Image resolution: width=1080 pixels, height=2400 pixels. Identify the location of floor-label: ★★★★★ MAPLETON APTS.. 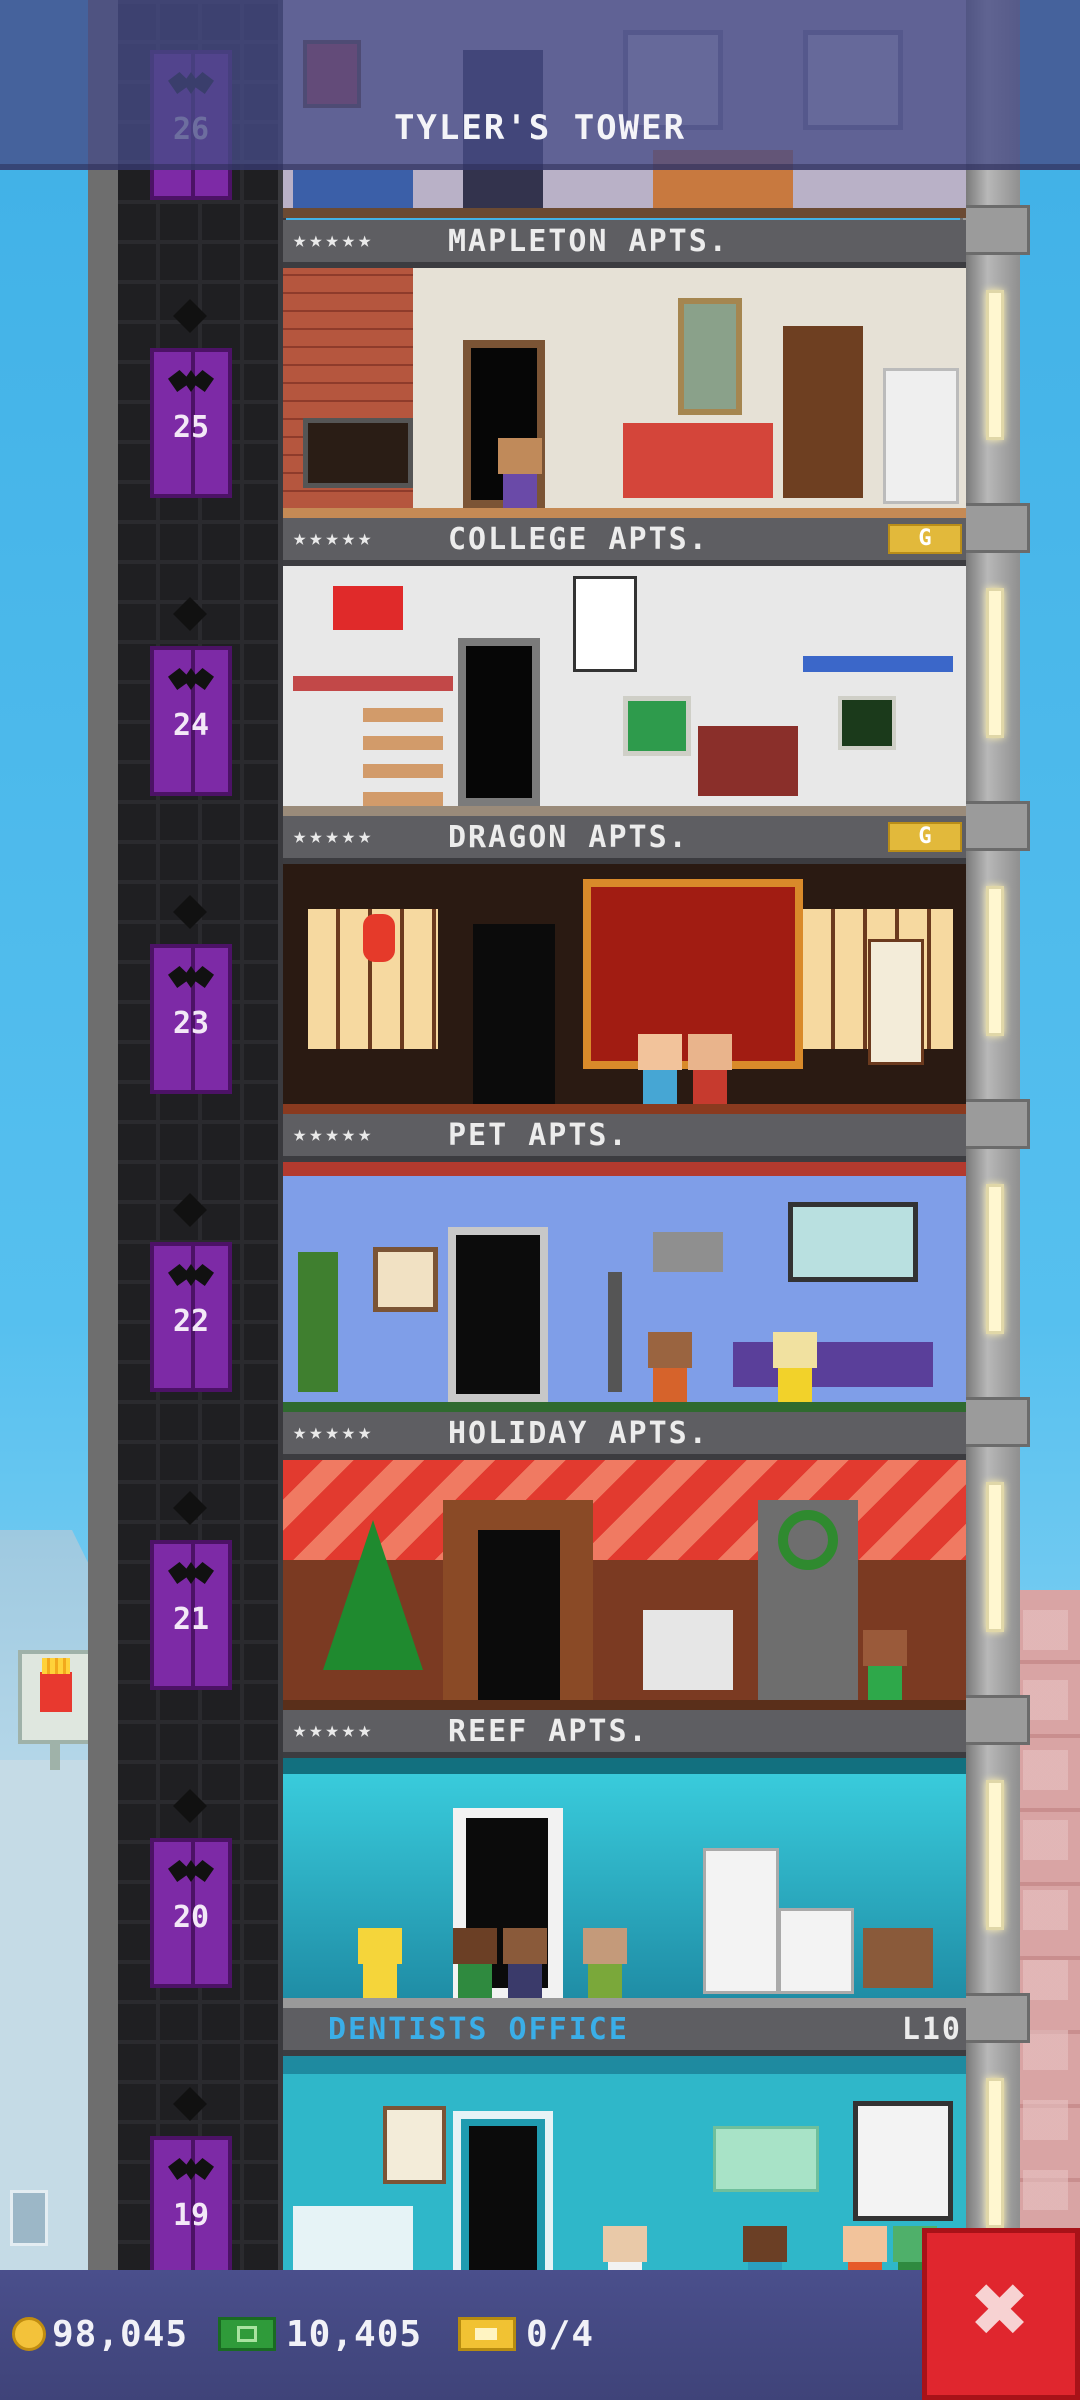
(624, 244).